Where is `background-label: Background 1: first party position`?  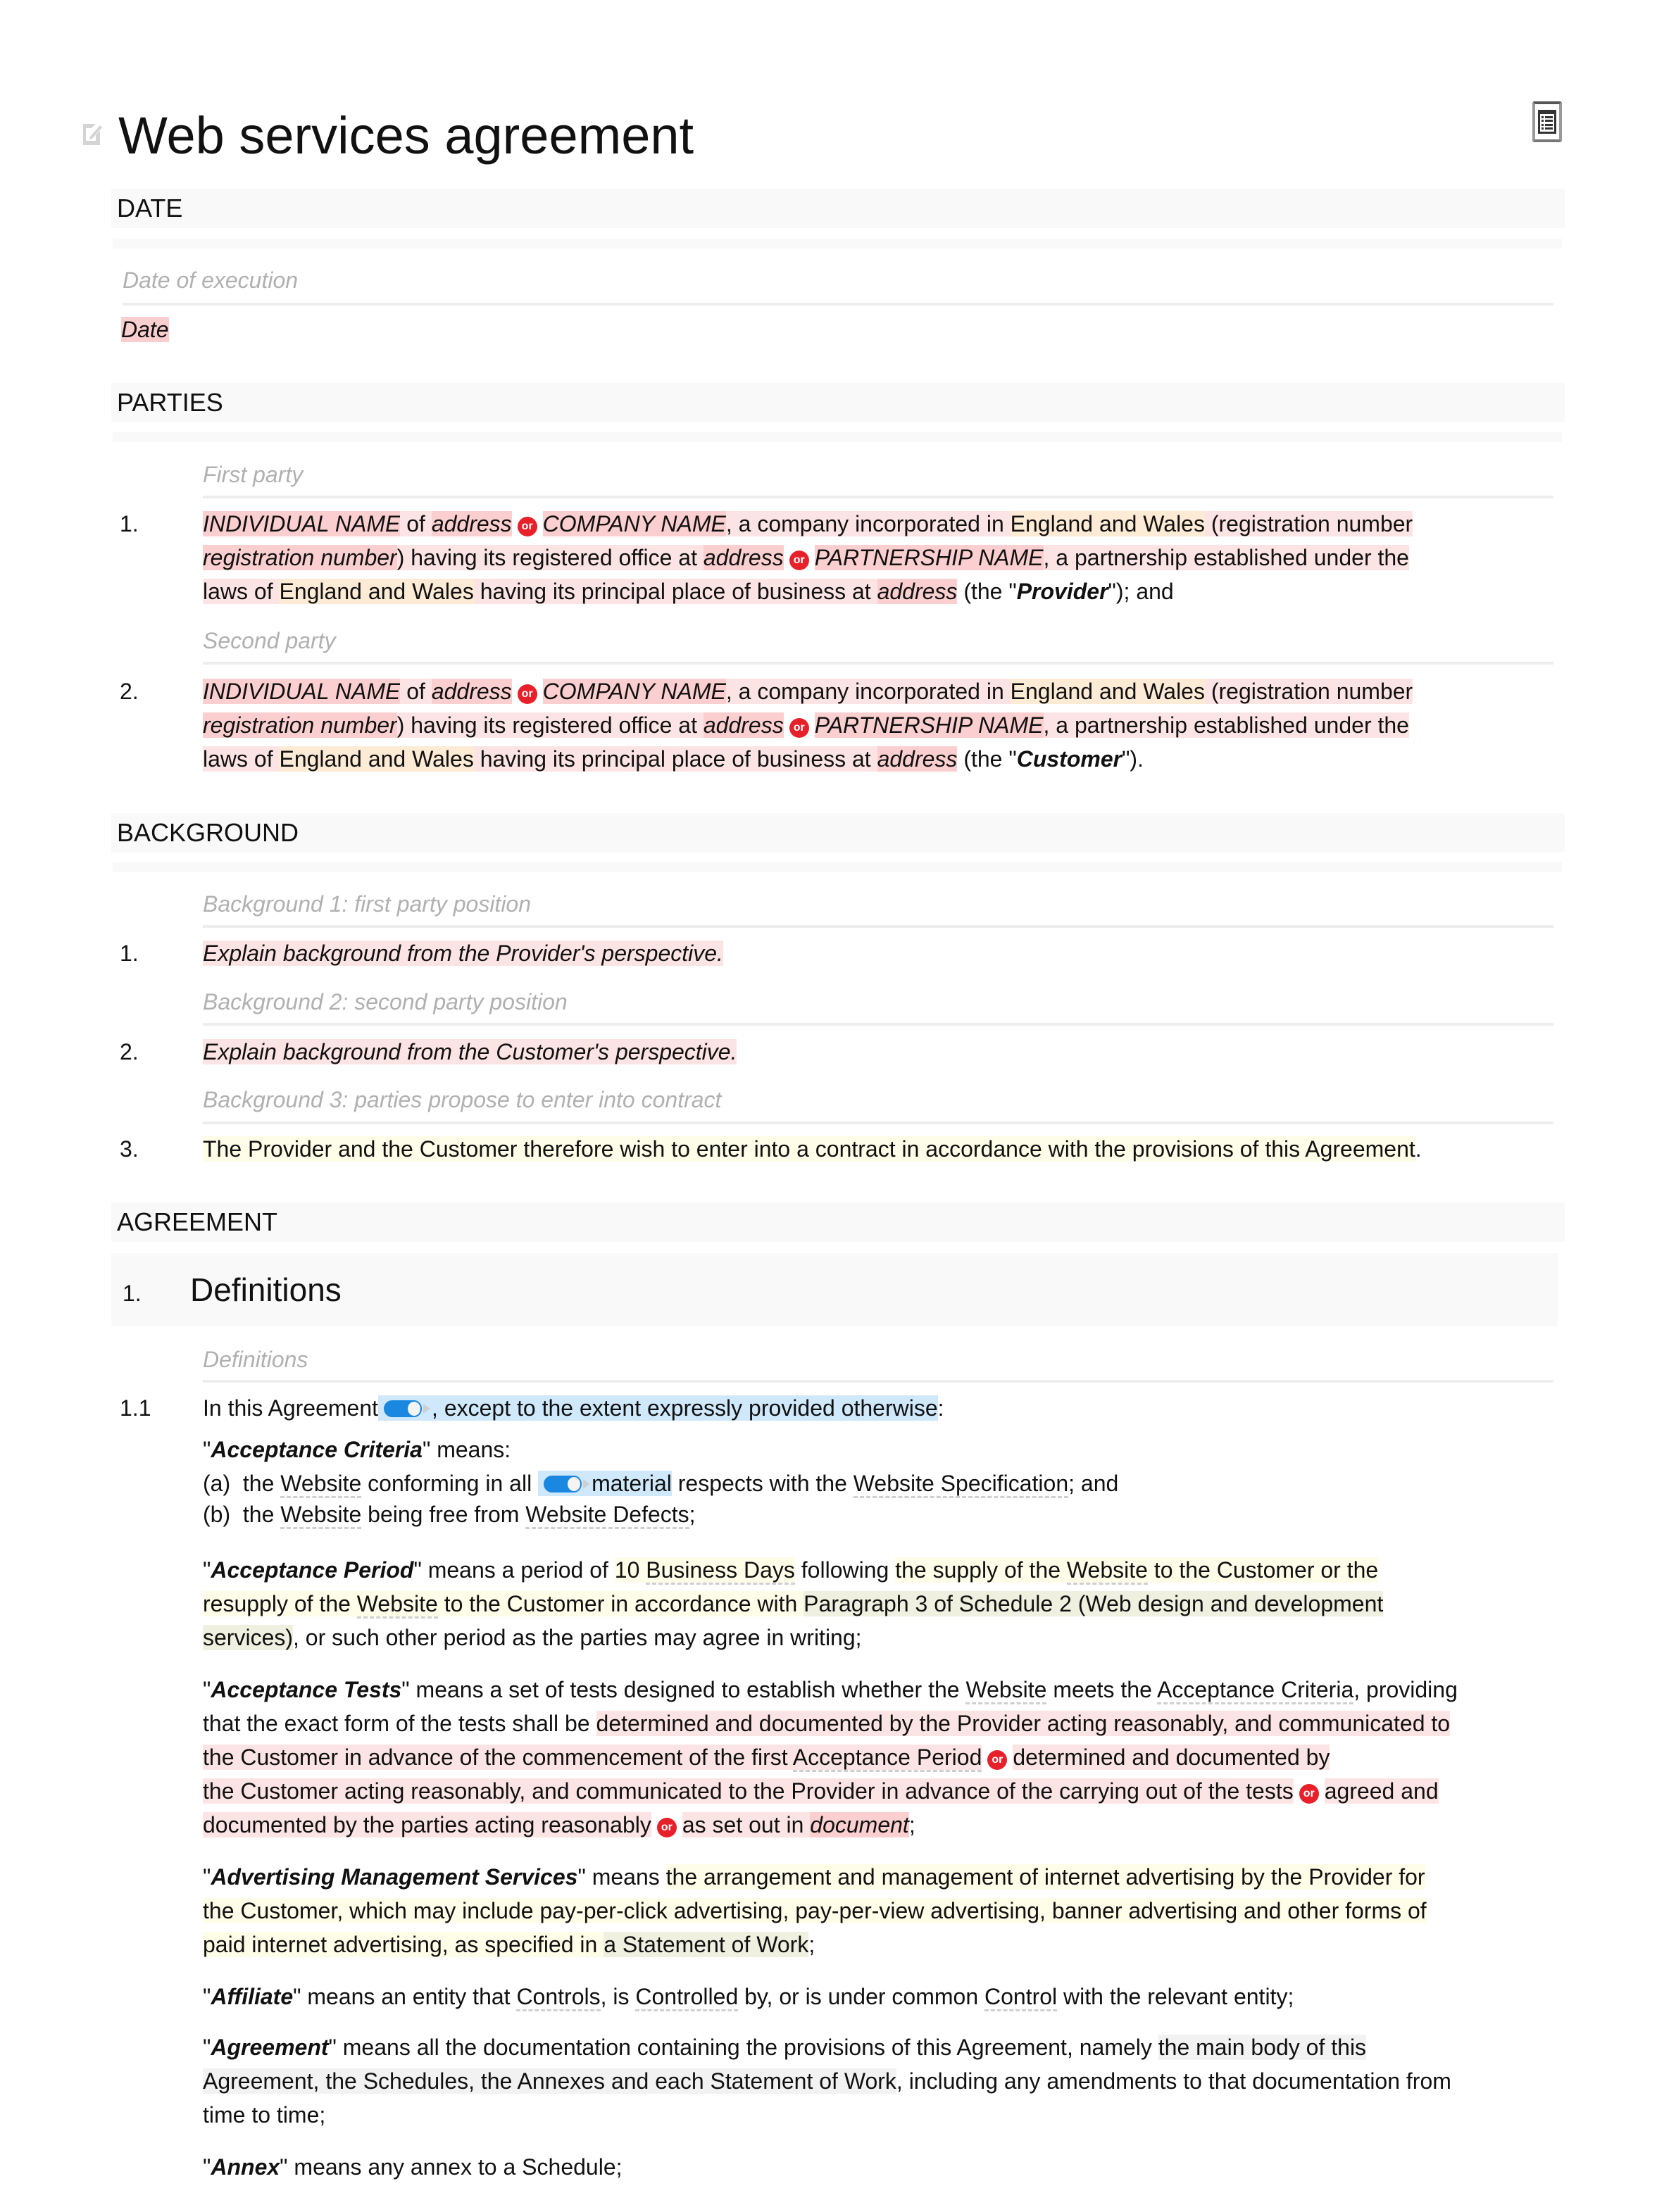 background-label: Background 1: first party position is located at coordinates (367, 904).